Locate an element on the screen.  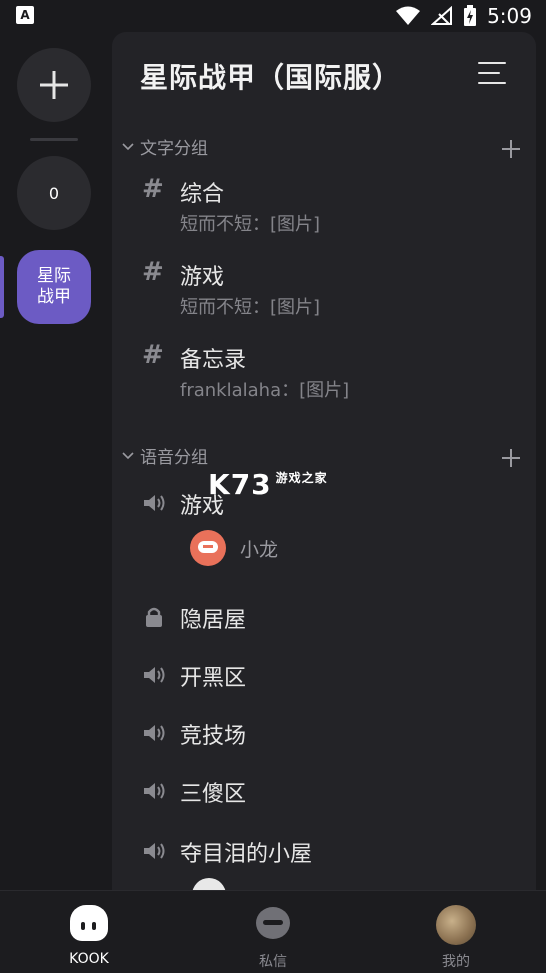
server-icon-label-line2: 战甲 is located at coordinates (54, 297).